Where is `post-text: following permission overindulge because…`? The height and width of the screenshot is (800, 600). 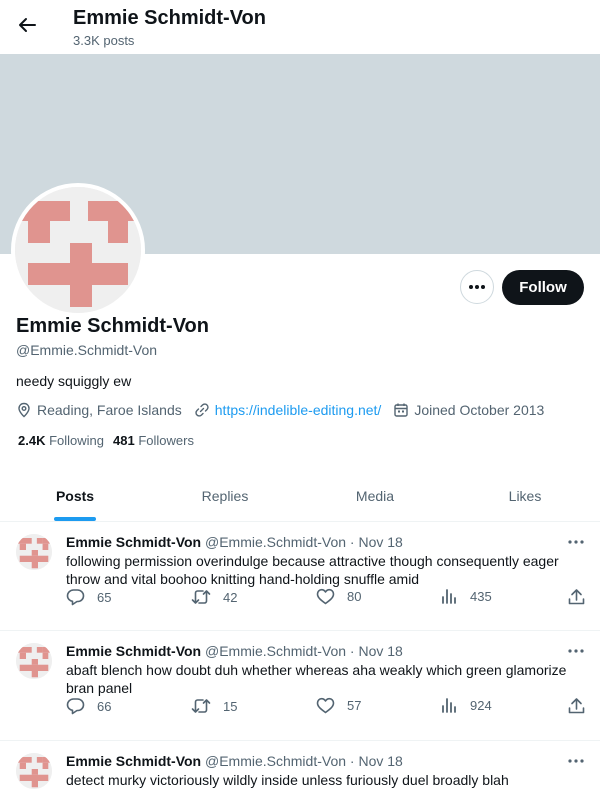 post-text: following permission overindulge because… is located at coordinates (312, 570).